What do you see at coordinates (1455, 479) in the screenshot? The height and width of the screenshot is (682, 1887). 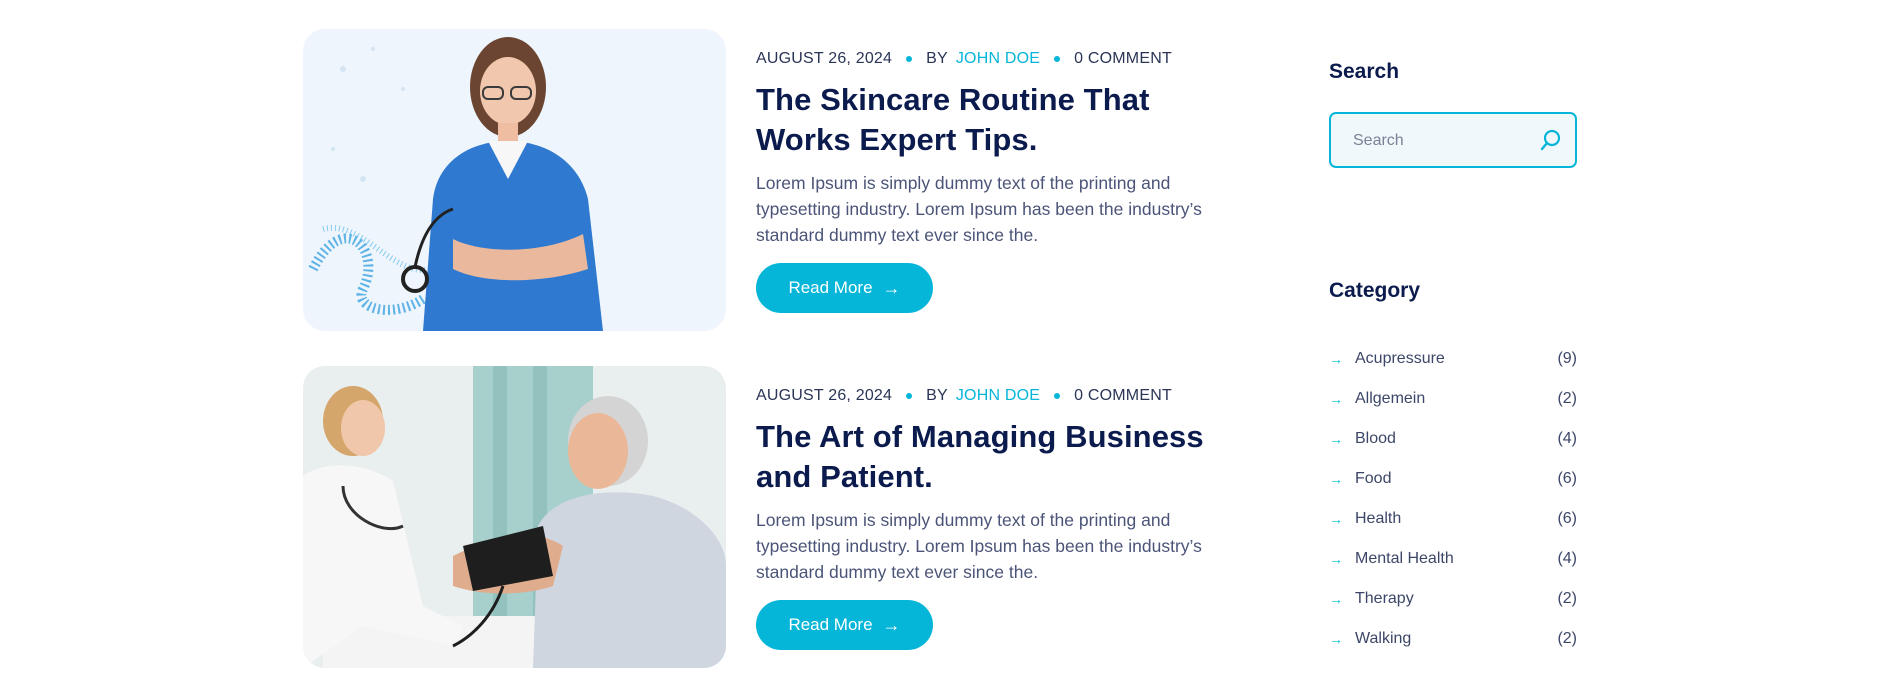 I see `category-item: → Food (6)` at bounding box center [1455, 479].